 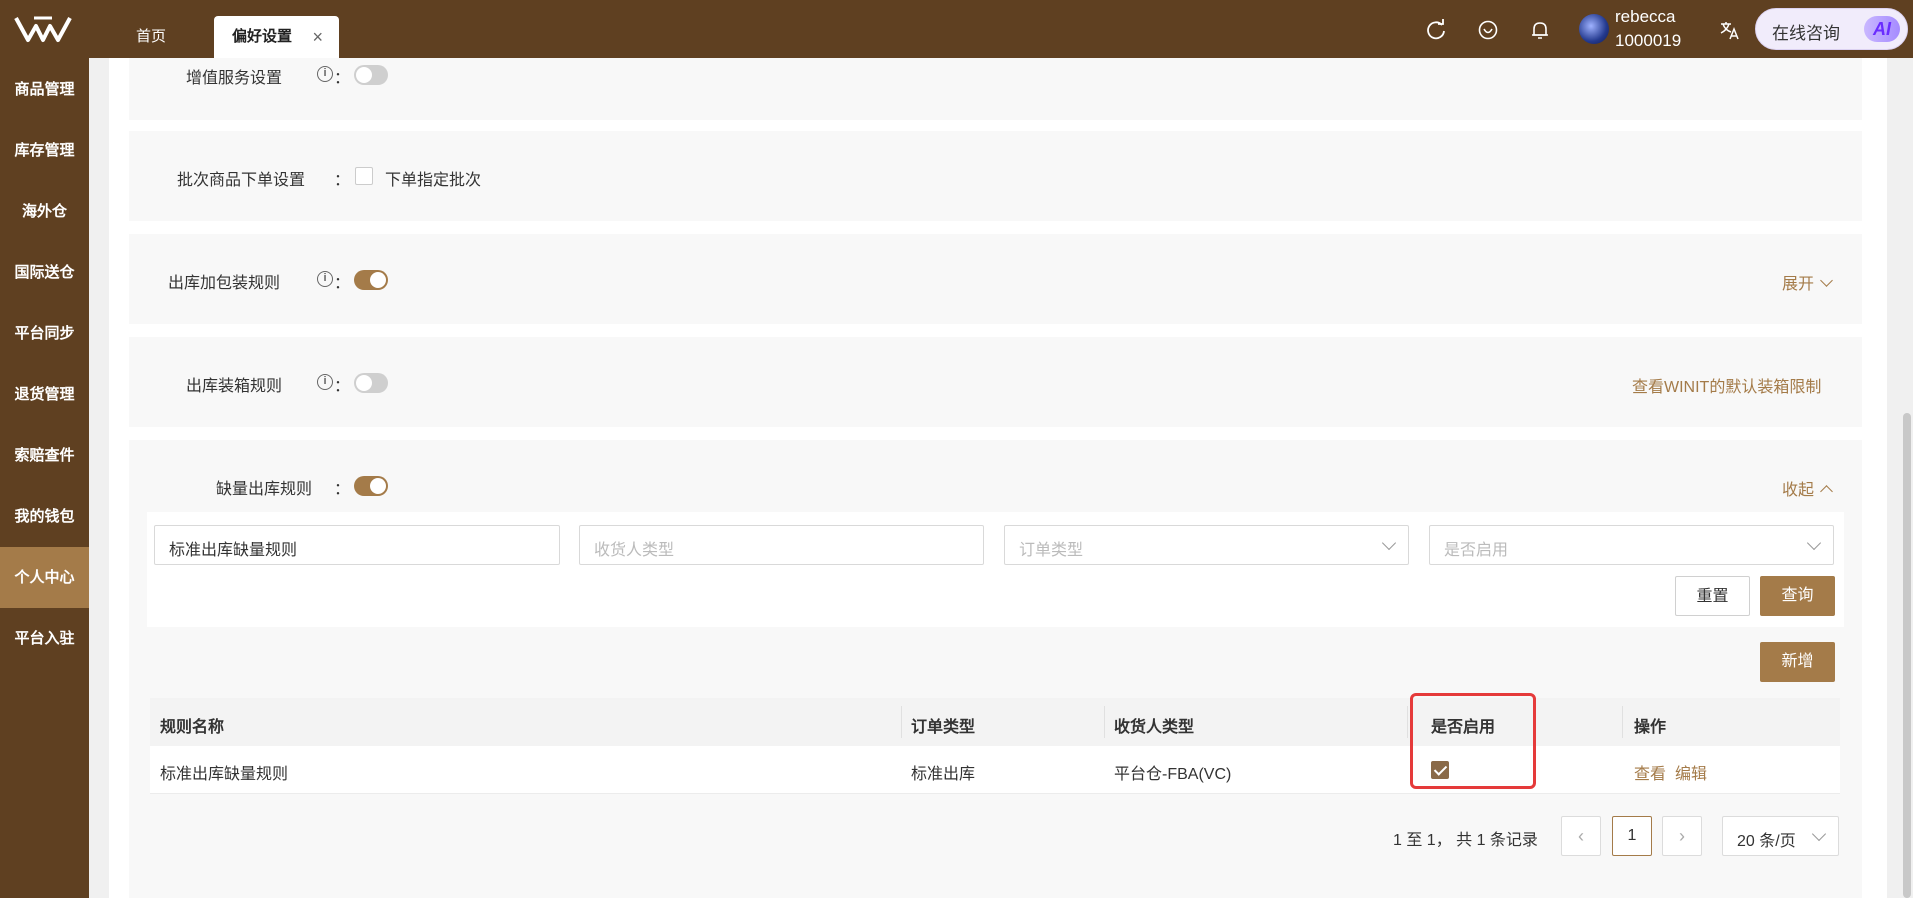 What do you see at coordinates (1882, 29) in the screenshot?
I see `ai-badge: AI` at bounding box center [1882, 29].